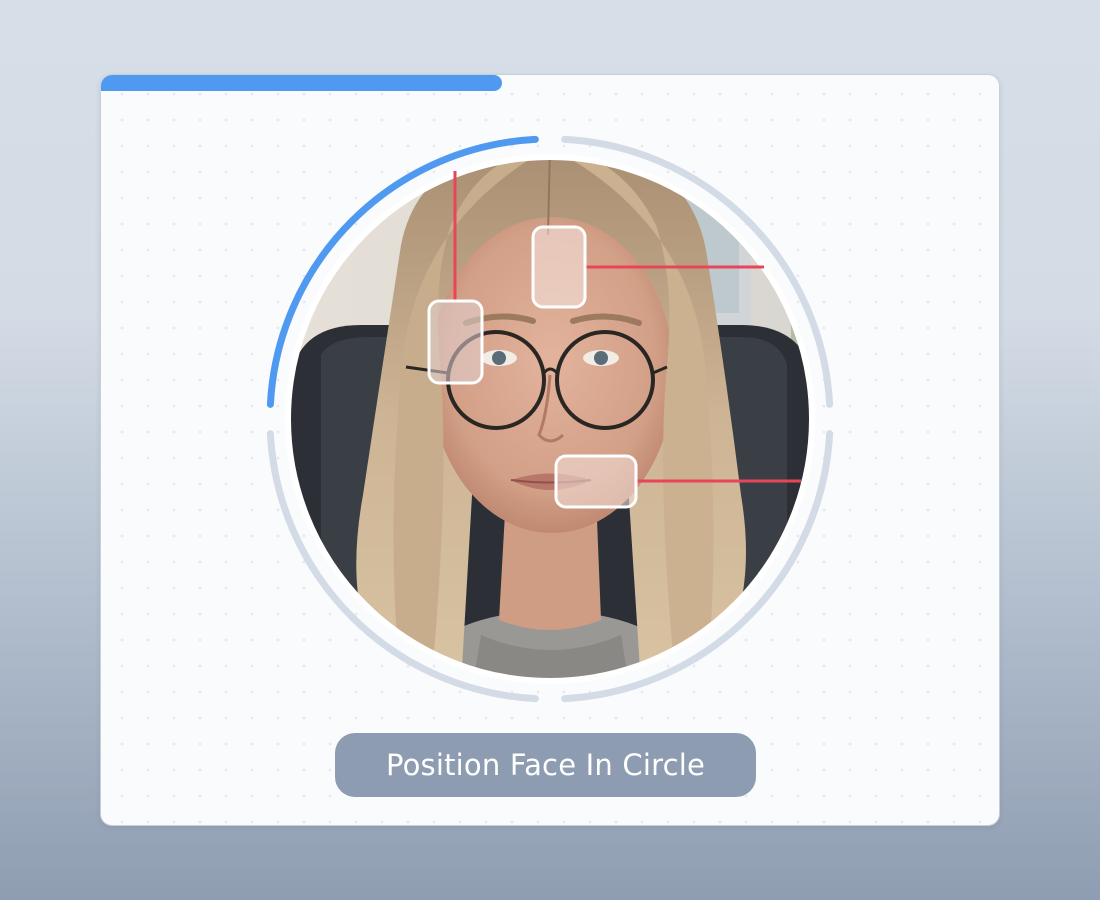  What do you see at coordinates (596, 481) in the screenshot?
I see `cheek-marker-box` at bounding box center [596, 481].